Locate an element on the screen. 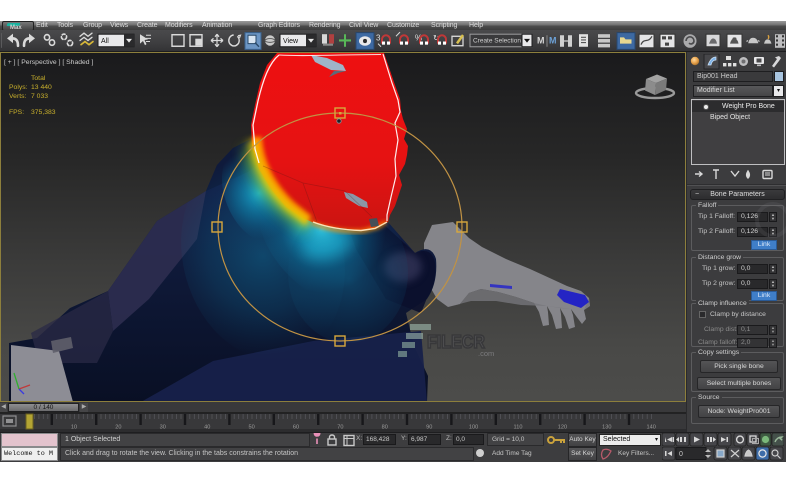  svg-text: Polys: is located at coordinates (18, 87).